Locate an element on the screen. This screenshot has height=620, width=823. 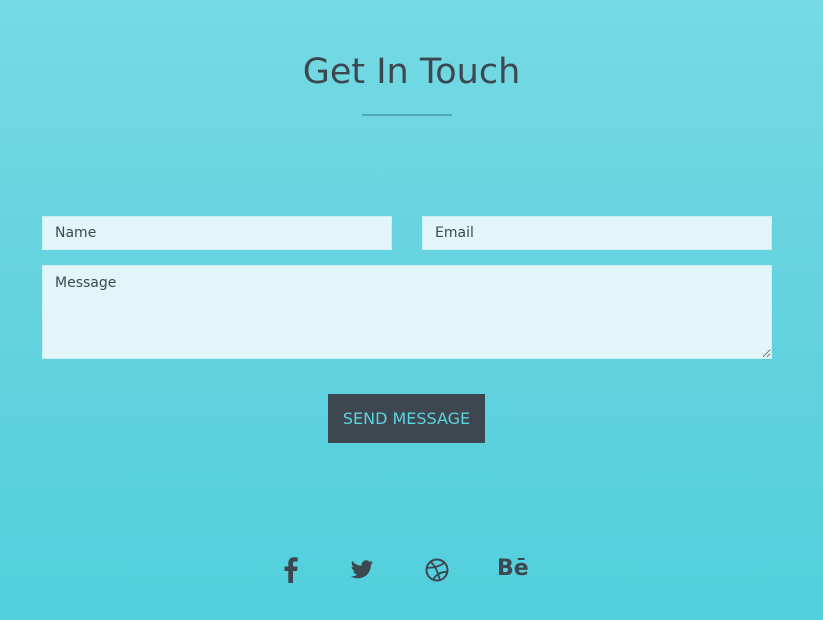
message-textarea is located at coordinates (407, 312).